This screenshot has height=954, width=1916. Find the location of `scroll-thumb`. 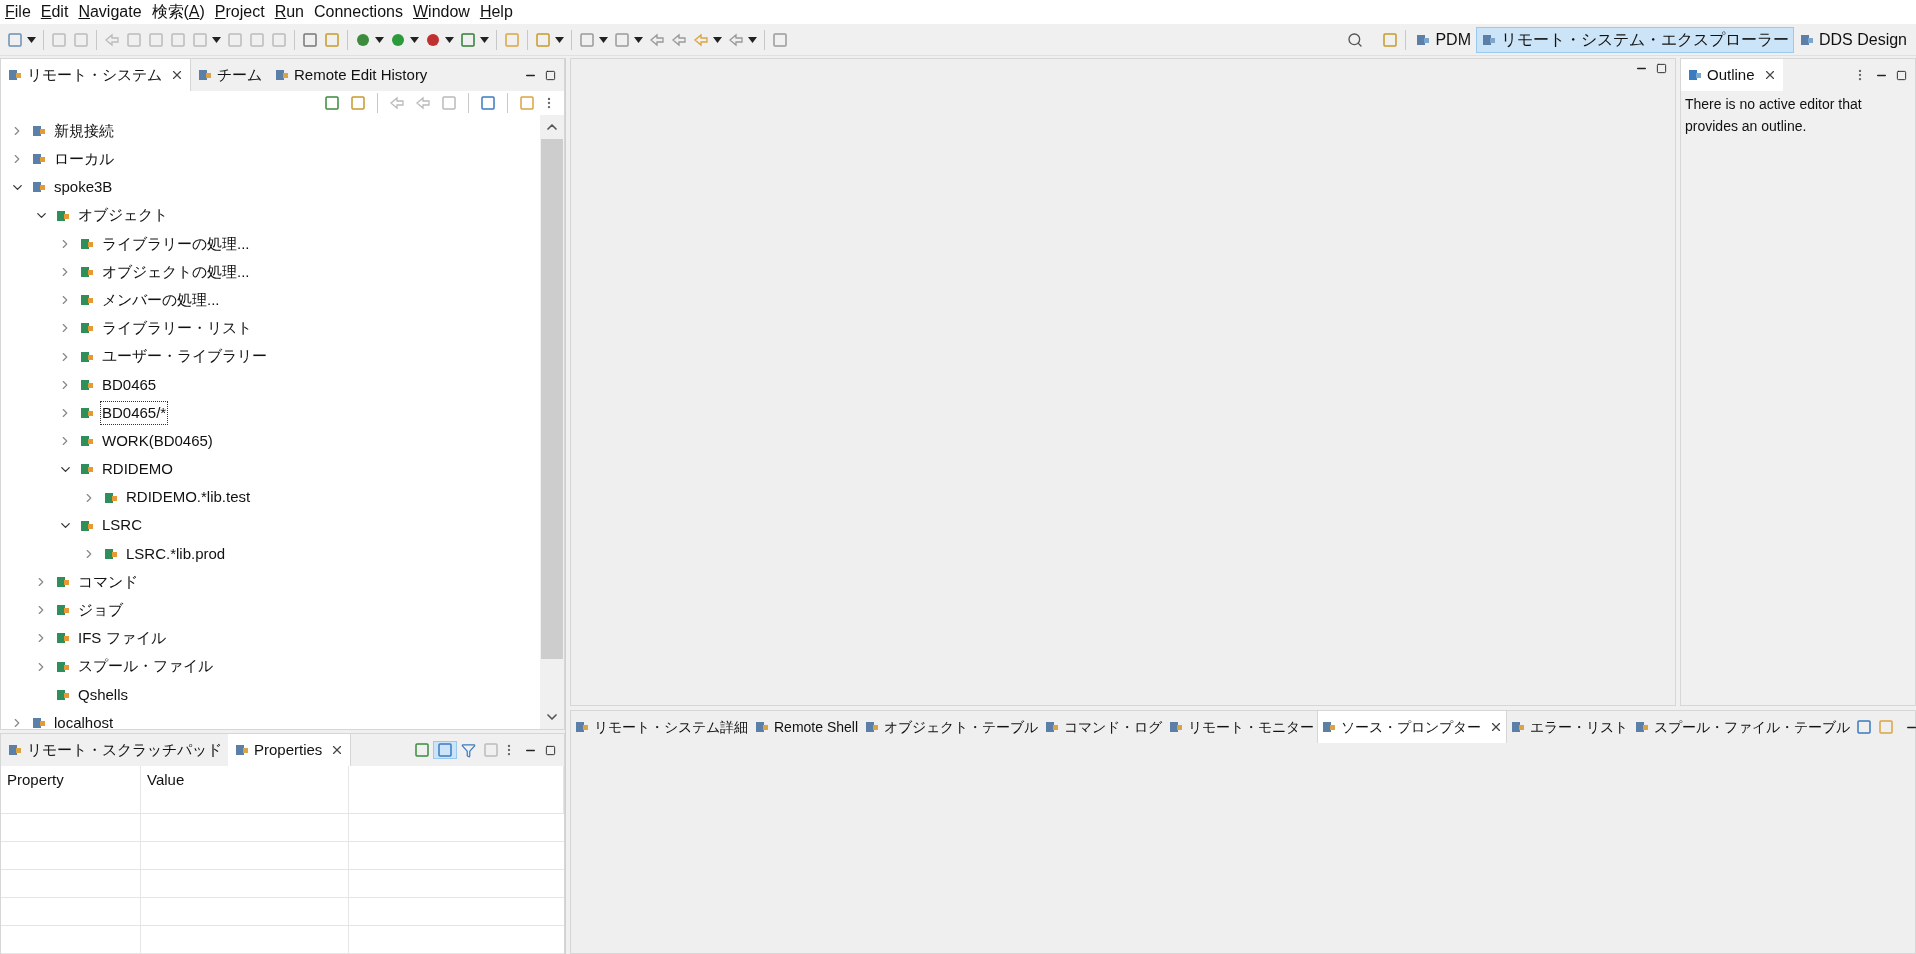

scroll-thumb is located at coordinates (552, 399).